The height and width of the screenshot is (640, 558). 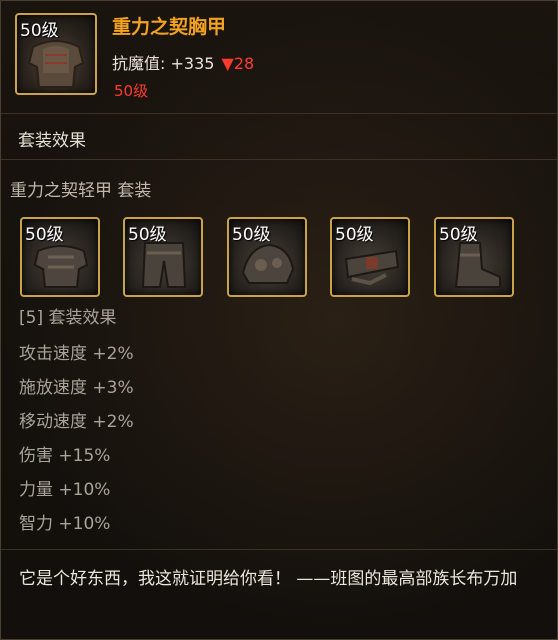 What do you see at coordinates (65, 490) in the screenshot?
I see `set-bonus-strength: 力量 +10%` at bounding box center [65, 490].